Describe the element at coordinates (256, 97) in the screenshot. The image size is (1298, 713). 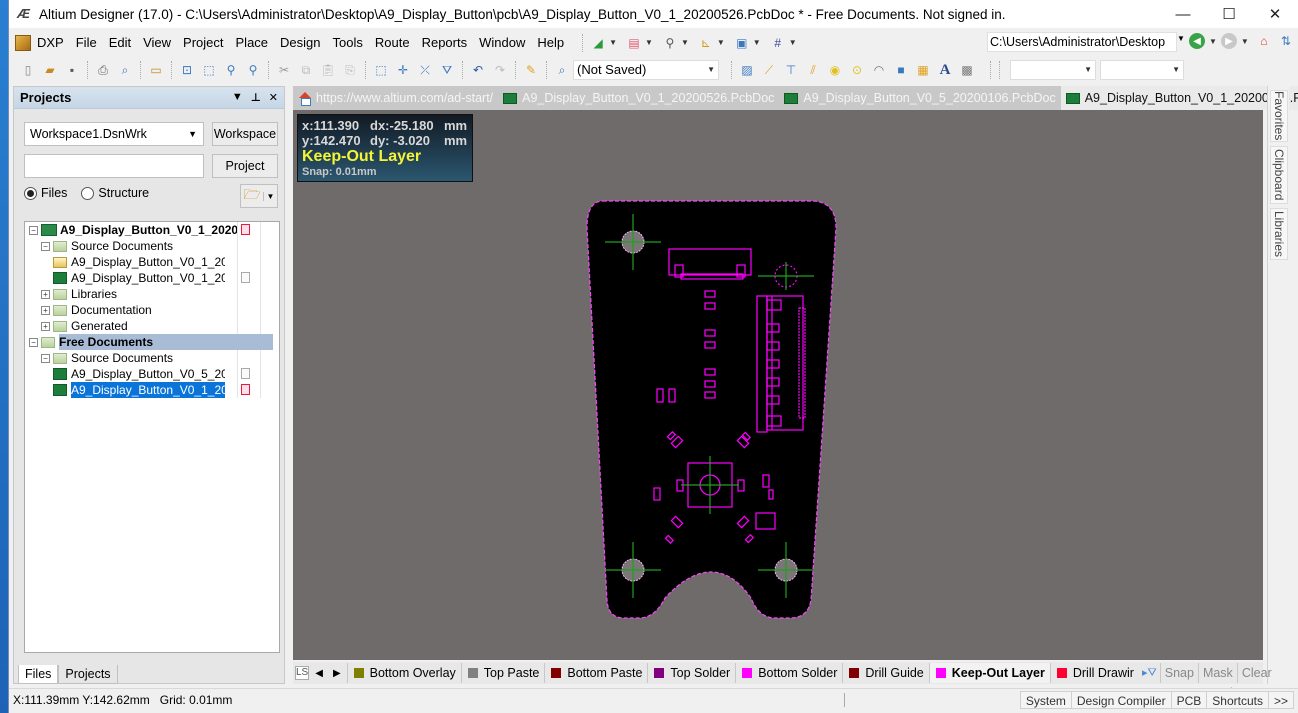
I see `pin-icon: ⊥` at that location.